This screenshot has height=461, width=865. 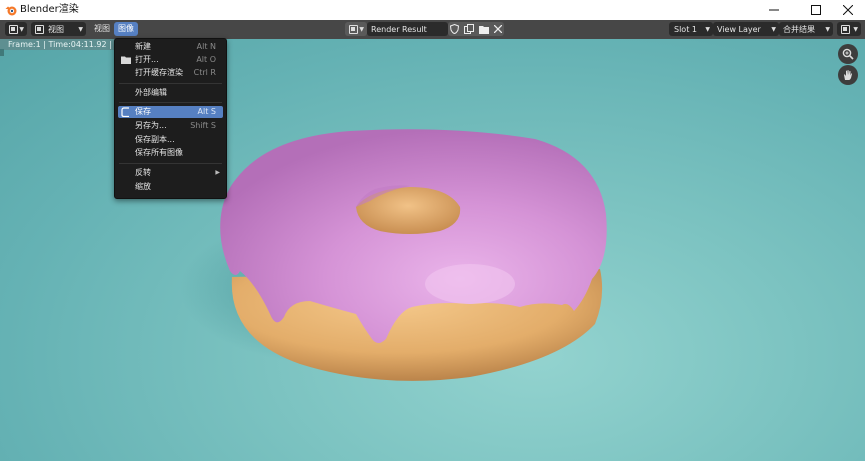 I want to click on view-layer-dropdown: View Layer ▼, so click(x=746, y=29).